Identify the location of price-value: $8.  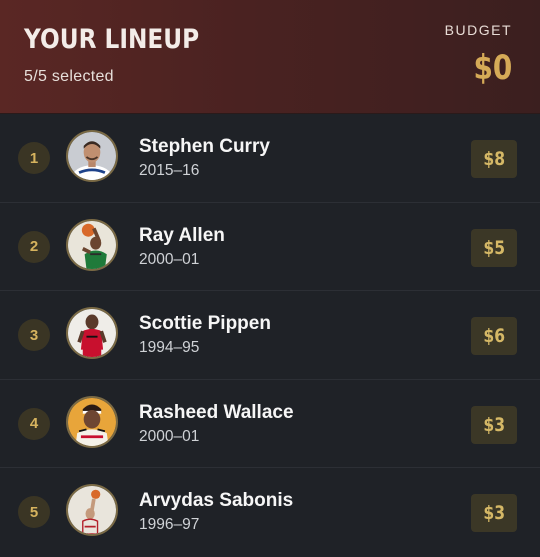
(494, 159).